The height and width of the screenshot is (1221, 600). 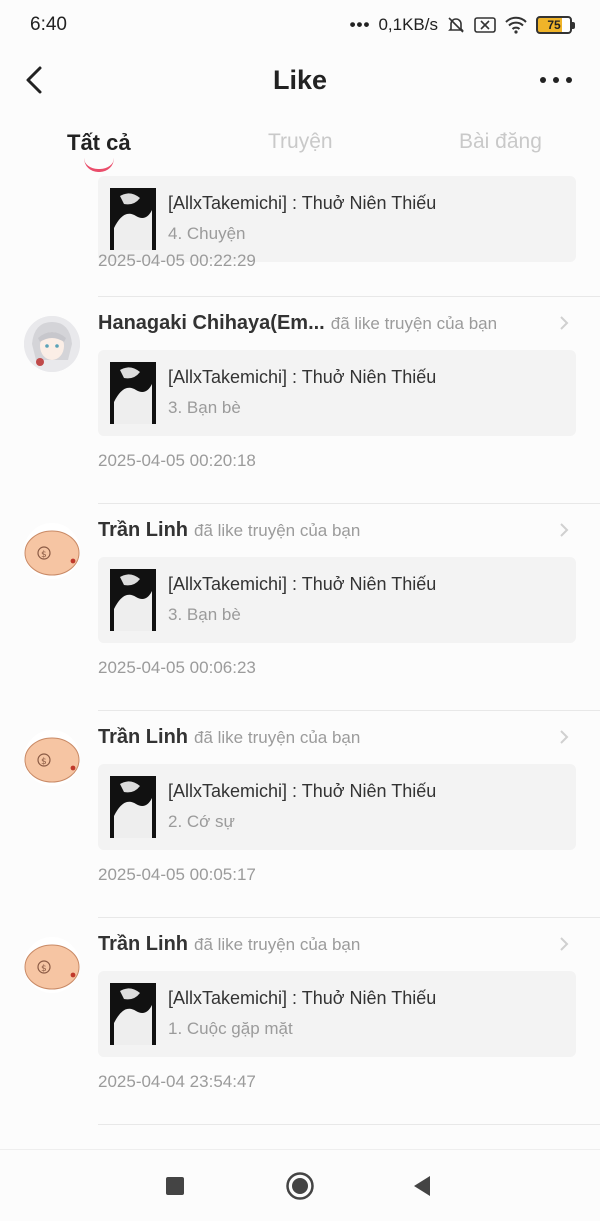 I want to click on wifi-icon, so click(x=516, y=25).